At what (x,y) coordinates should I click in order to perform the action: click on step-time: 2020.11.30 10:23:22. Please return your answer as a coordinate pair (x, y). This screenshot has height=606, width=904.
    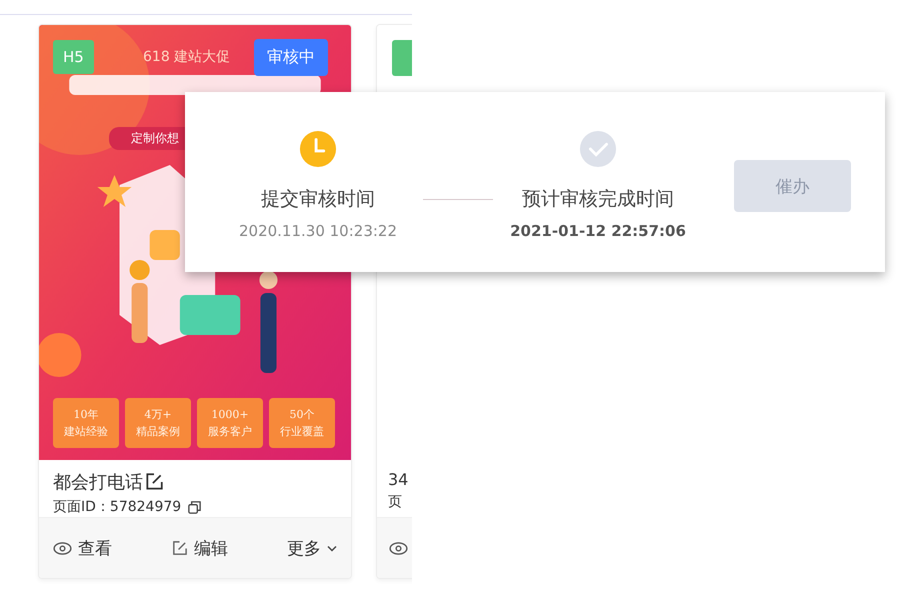
    Looking at the image, I should click on (318, 231).